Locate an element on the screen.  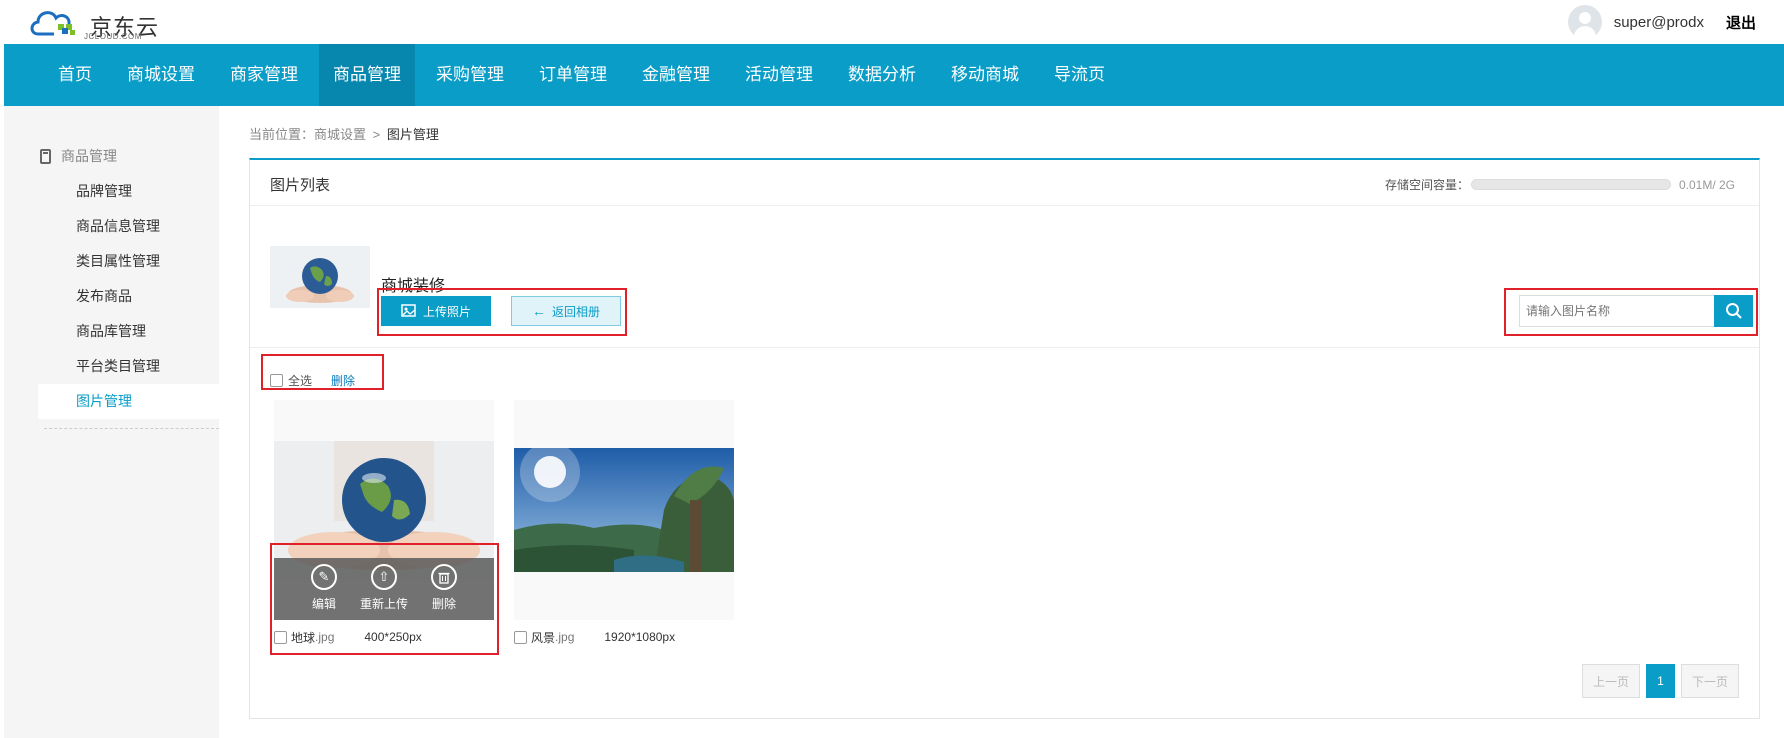
storage-value: 0.01M/ 2G is located at coordinates (1706, 184).